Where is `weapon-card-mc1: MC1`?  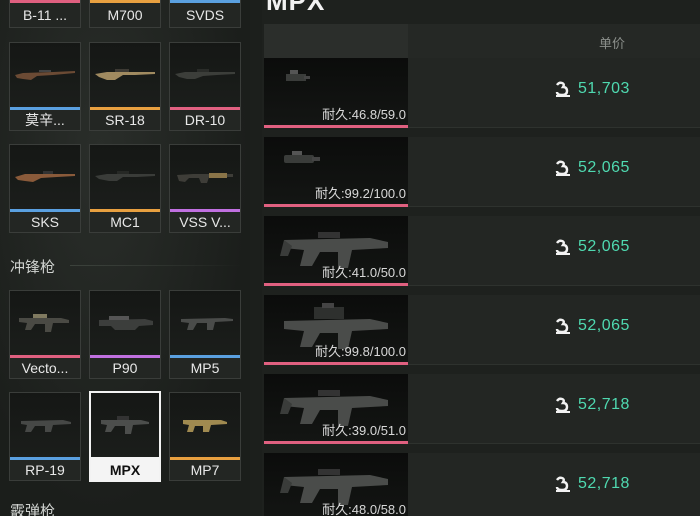
weapon-card-mc1: MC1 is located at coordinates (125, 188).